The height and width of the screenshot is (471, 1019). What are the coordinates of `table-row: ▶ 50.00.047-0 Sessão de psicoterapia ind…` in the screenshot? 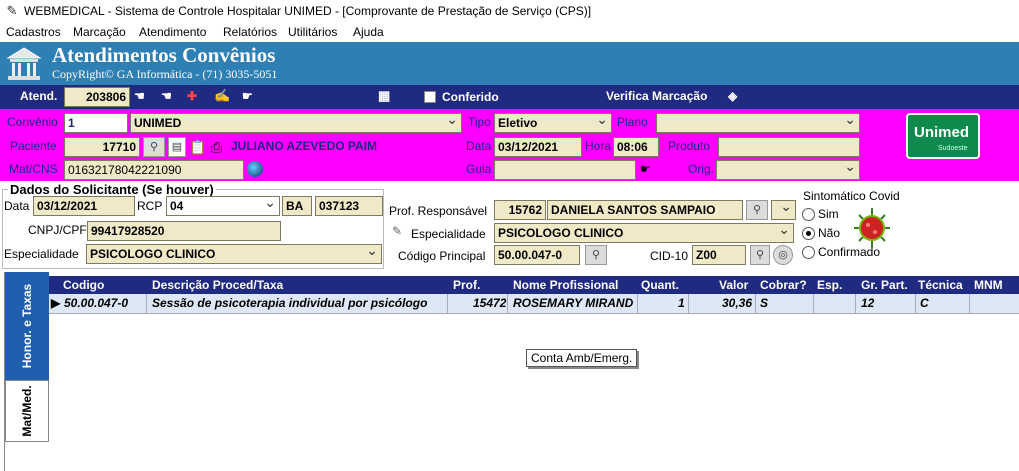 It's located at (534, 304).